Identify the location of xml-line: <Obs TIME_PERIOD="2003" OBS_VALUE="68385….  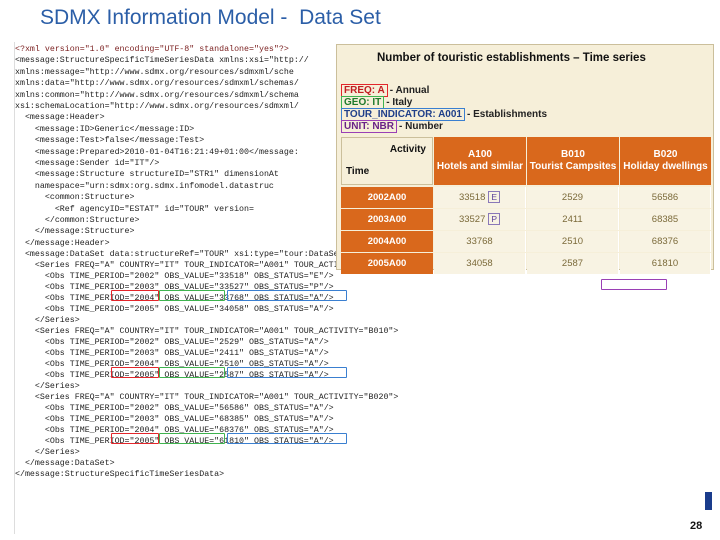
(174, 420).